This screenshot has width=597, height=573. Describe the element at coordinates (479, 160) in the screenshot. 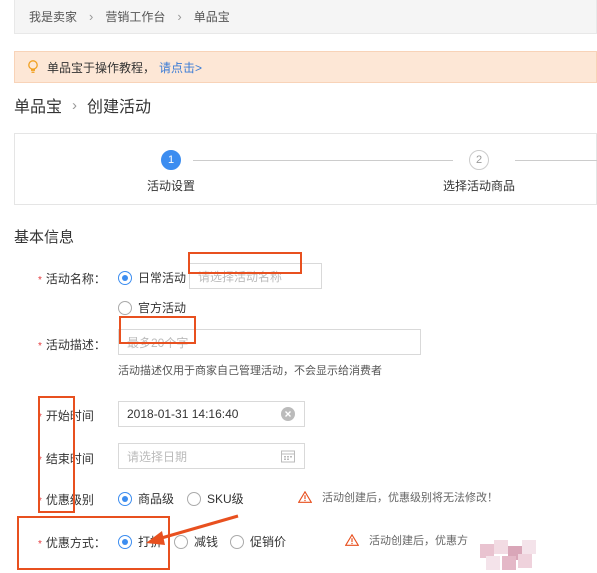

I see `step-number: 2` at that location.